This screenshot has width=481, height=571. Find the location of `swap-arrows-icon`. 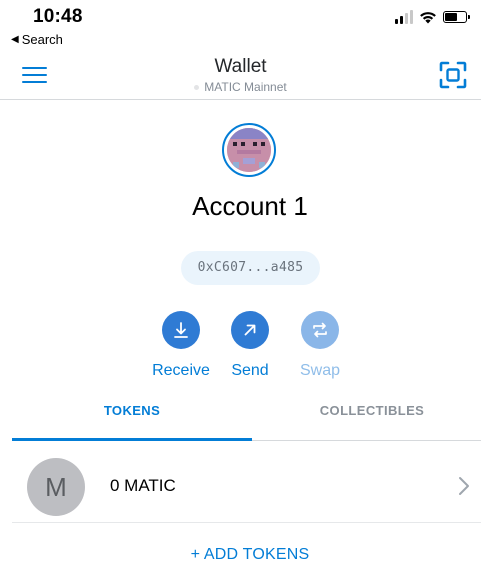

swap-arrows-icon is located at coordinates (320, 330).